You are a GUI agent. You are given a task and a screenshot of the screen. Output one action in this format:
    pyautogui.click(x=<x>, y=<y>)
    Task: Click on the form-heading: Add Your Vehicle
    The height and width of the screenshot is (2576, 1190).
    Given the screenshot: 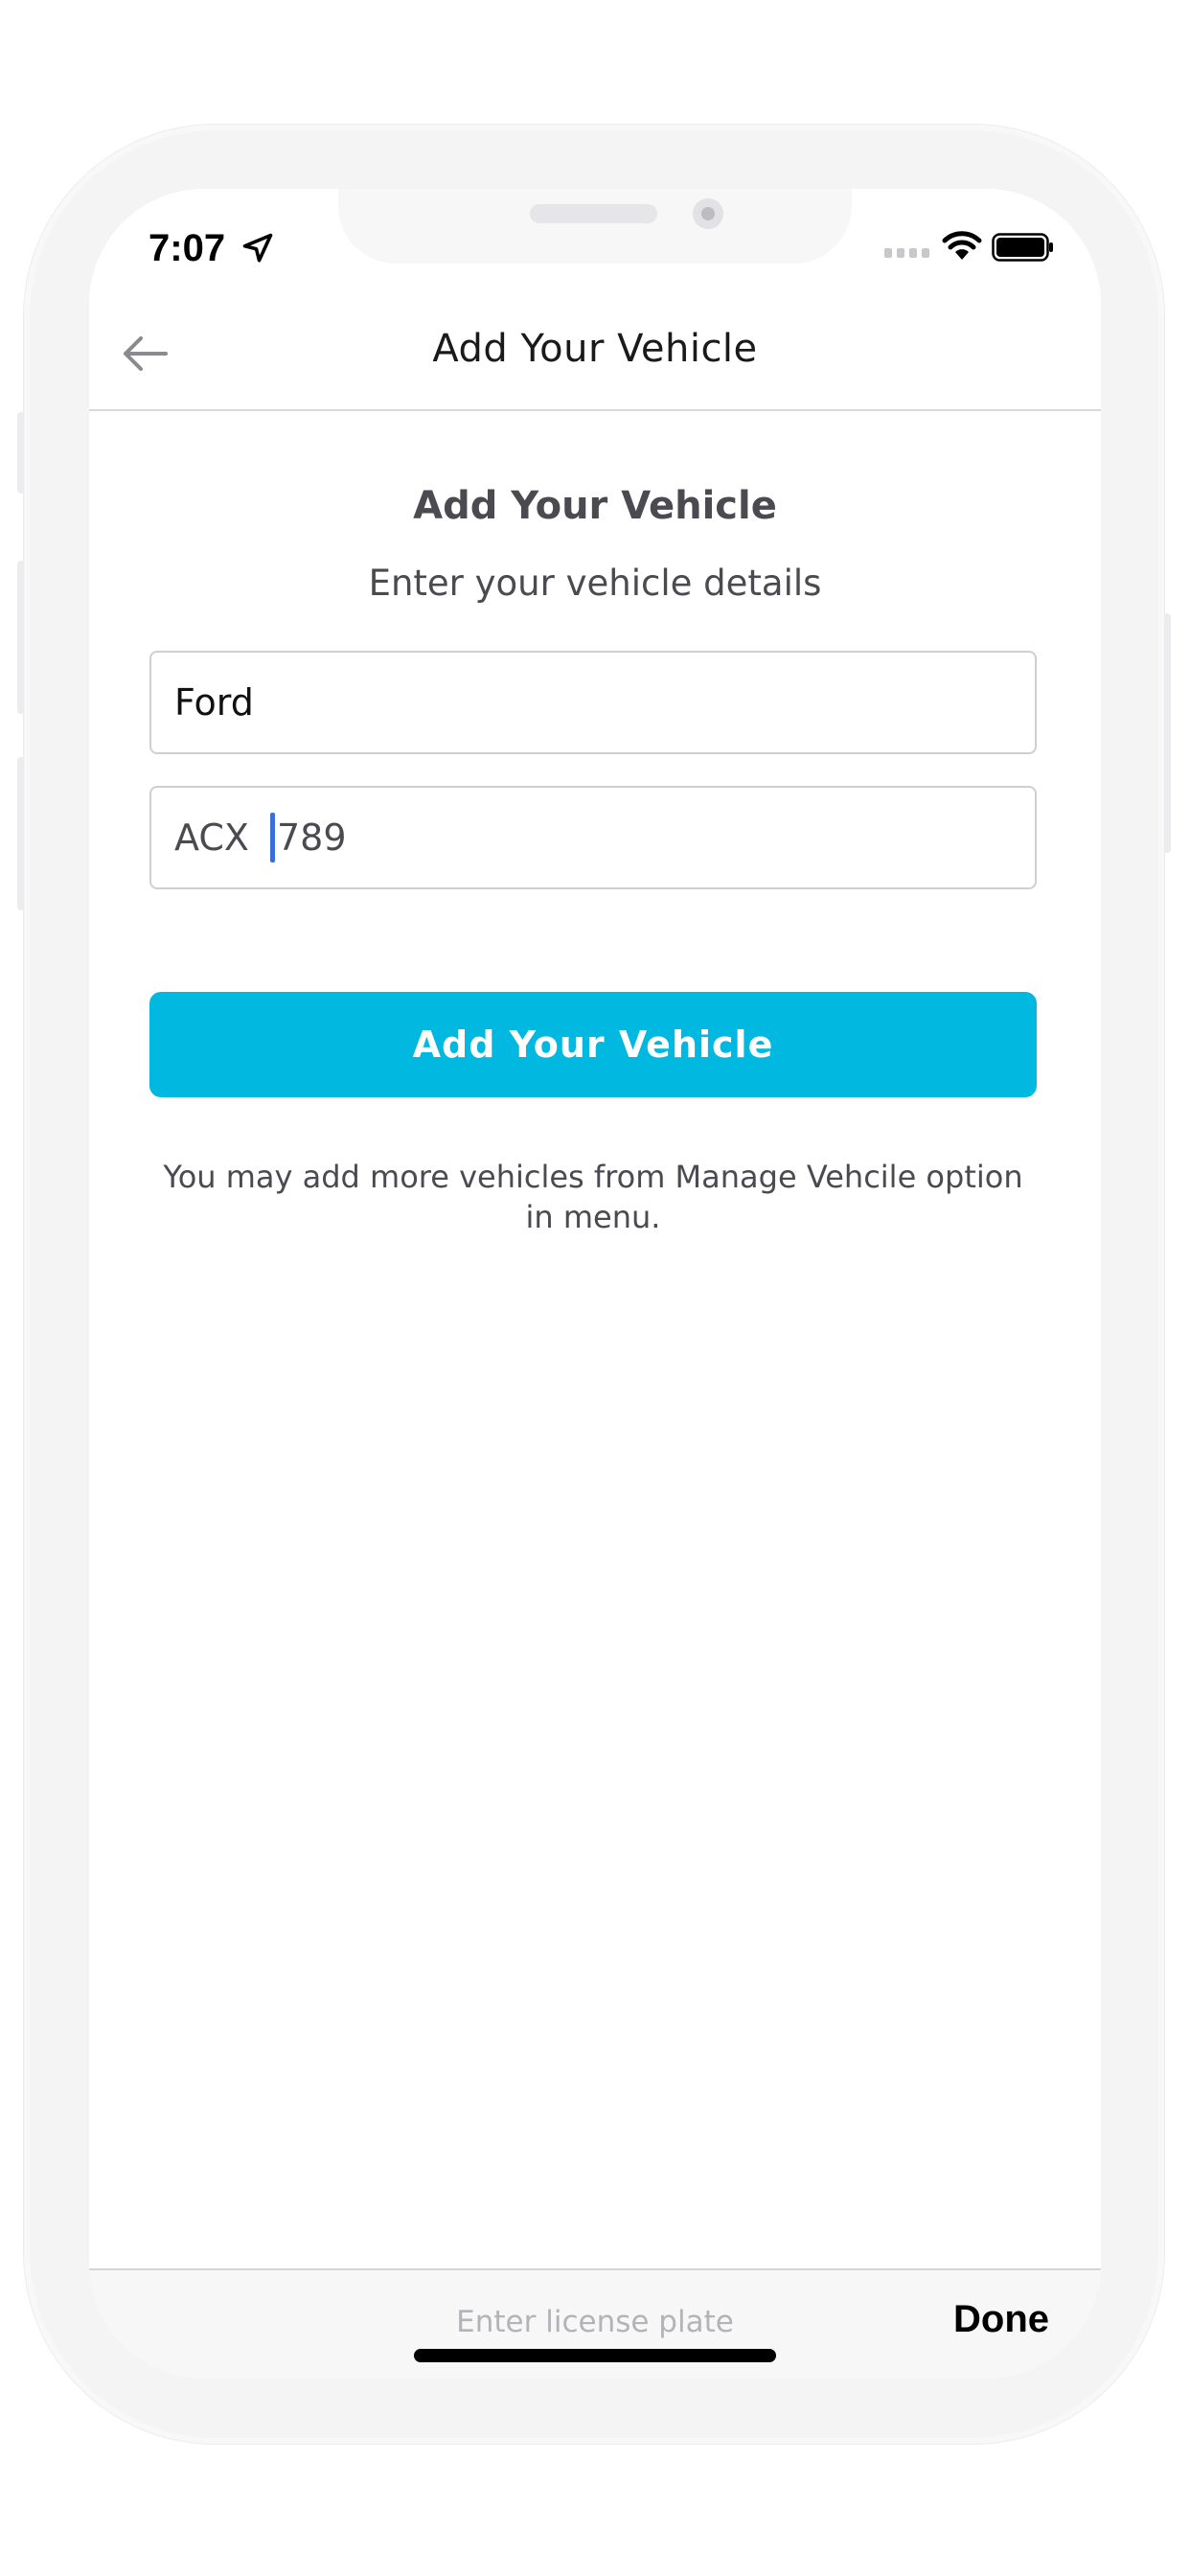 What is the action you would take?
    pyautogui.click(x=595, y=506)
    